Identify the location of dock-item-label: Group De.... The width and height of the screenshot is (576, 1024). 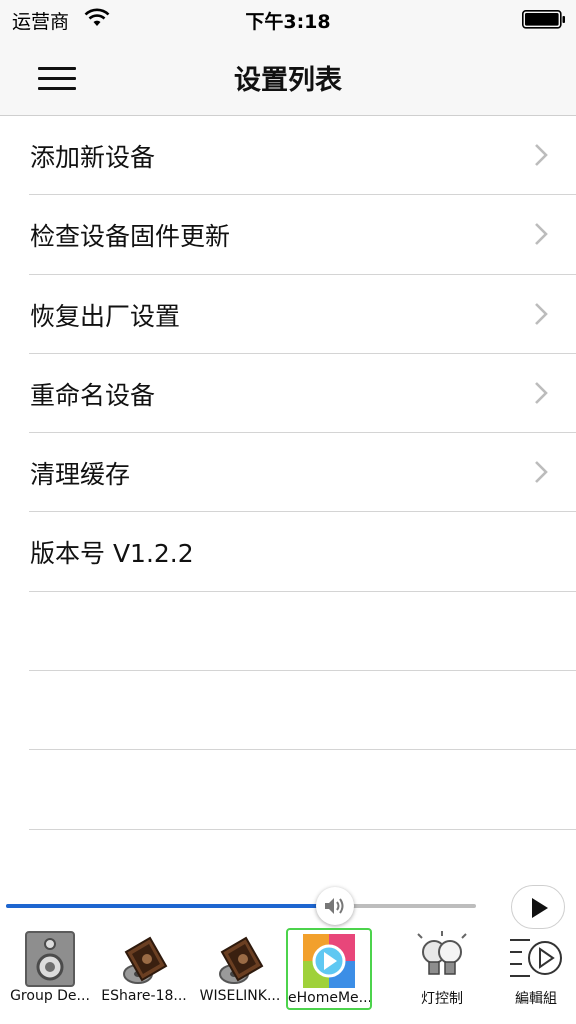
(50, 996).